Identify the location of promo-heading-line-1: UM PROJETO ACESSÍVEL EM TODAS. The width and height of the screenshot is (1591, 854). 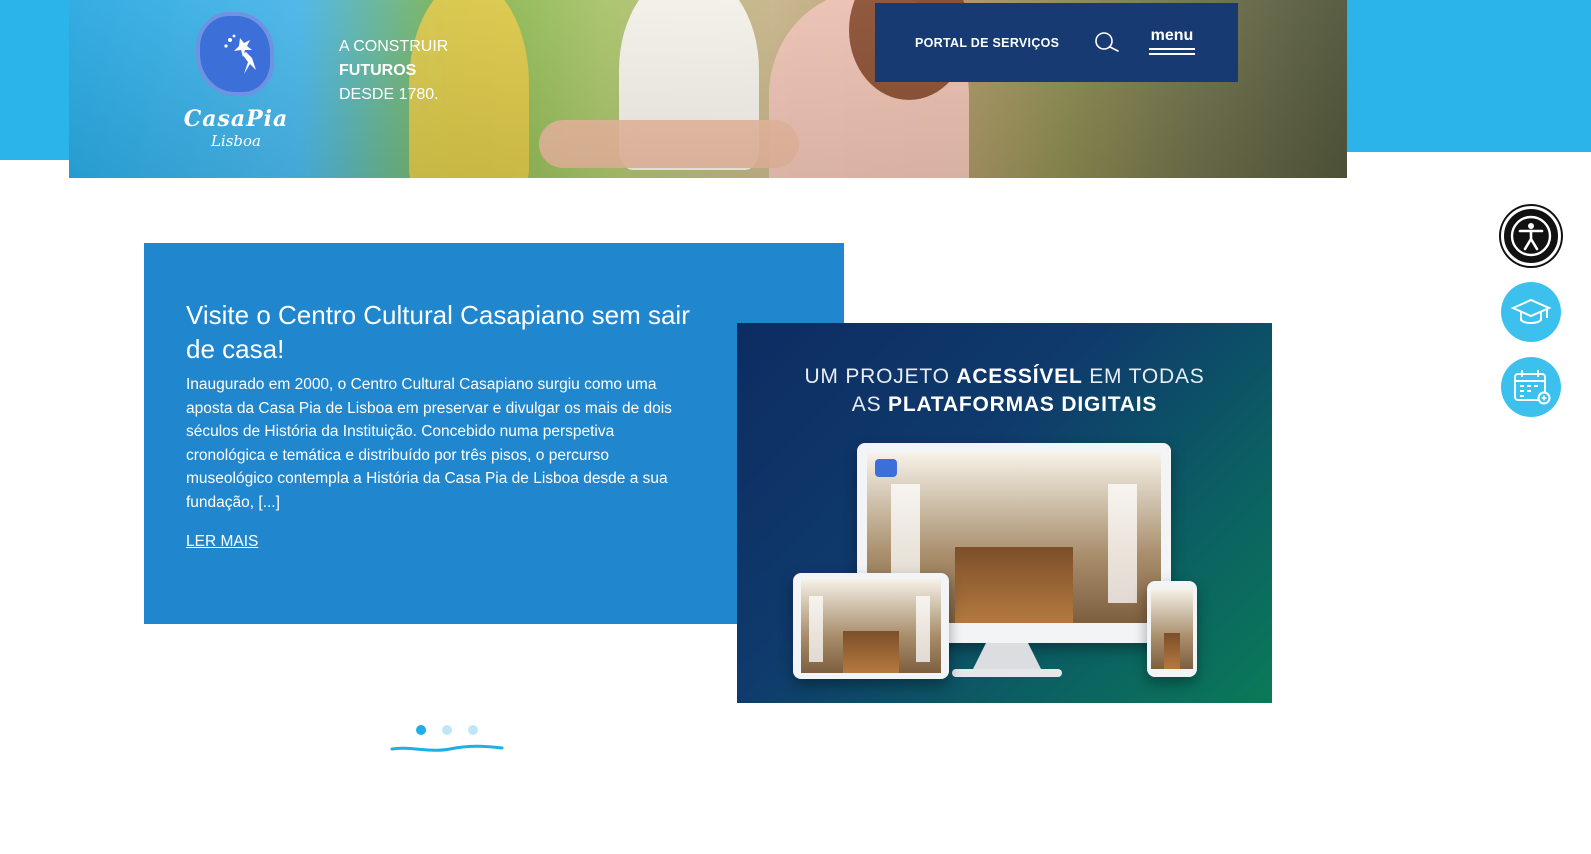
(1004, 376).